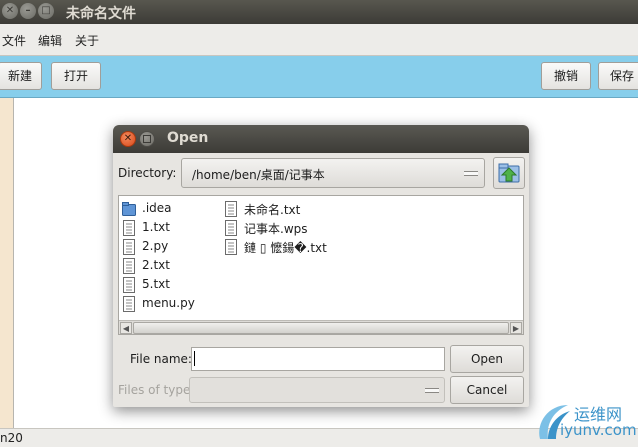 The image size is (638, 447). What do you see at coordinates (156, 284) in the screenshot?
I see `file-name: 5.txt` at bounding box center [156, 284].